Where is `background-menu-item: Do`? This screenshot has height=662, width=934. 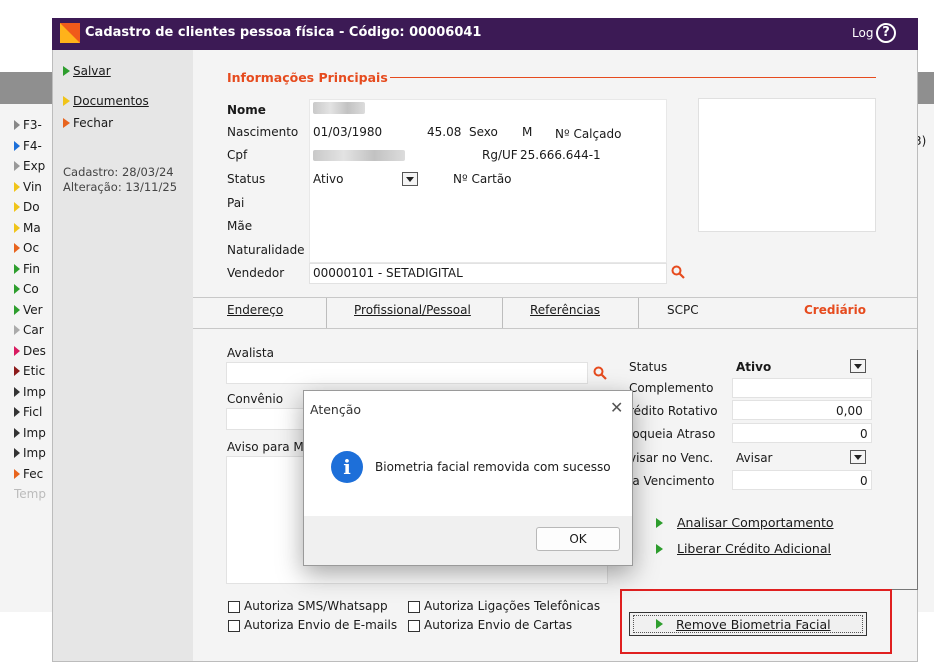 background-menu-item: Do is located at coordinates (34, 208).